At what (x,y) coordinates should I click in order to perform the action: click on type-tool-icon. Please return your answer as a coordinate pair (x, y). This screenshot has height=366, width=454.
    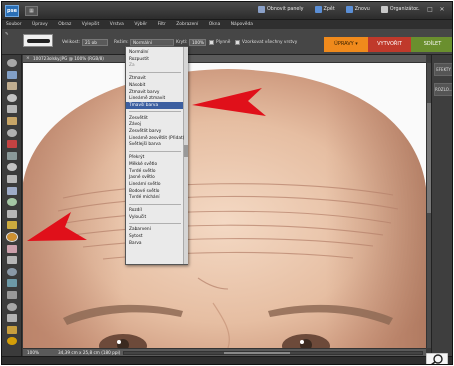
    Looking at the image, I should click on (12, 167).